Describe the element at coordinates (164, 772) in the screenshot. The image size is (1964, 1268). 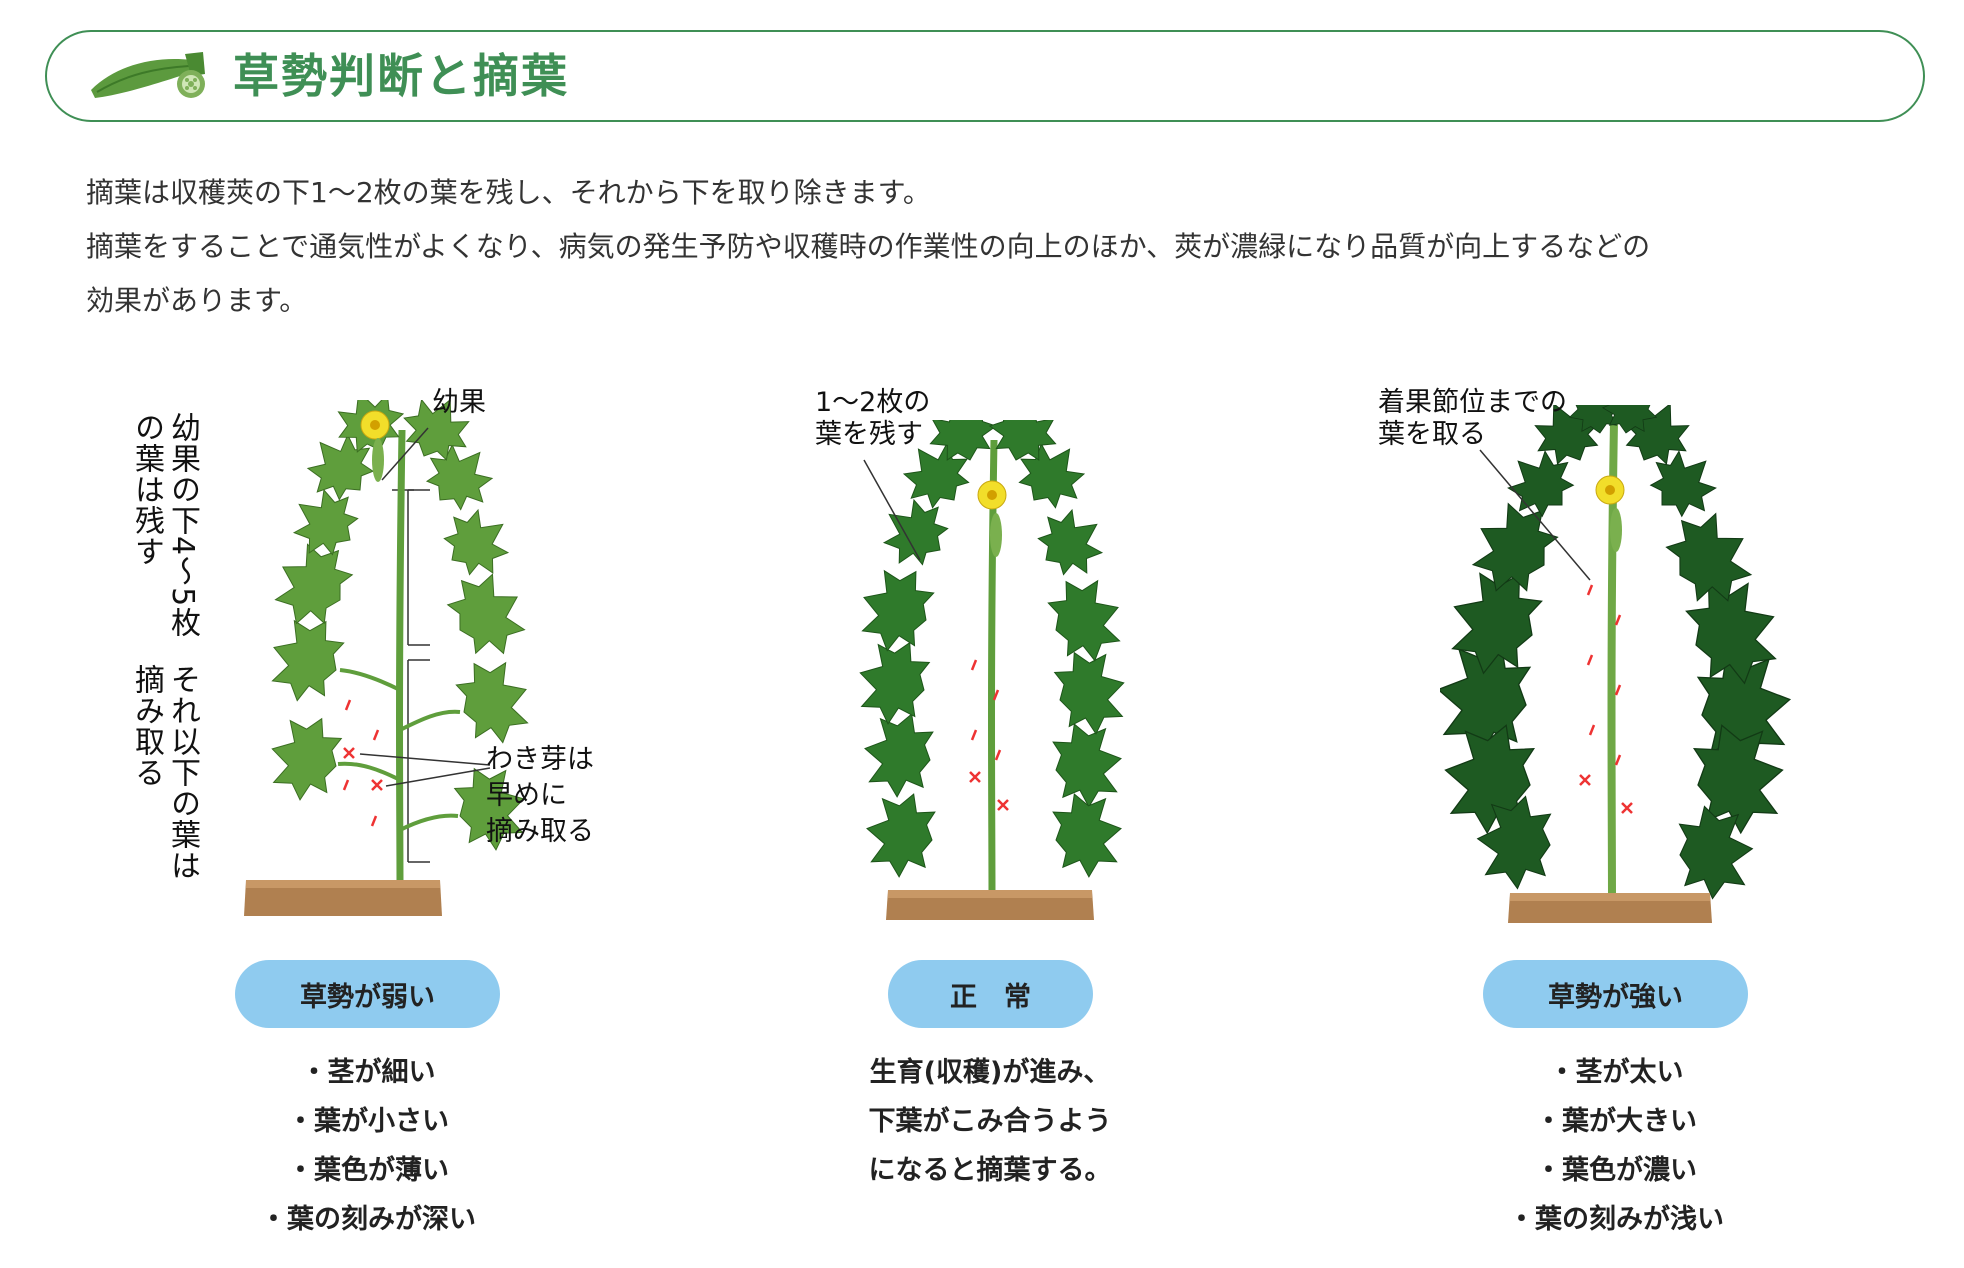
I see `label-lower-leaves: それ以下の葉は摘み取る` at that location.